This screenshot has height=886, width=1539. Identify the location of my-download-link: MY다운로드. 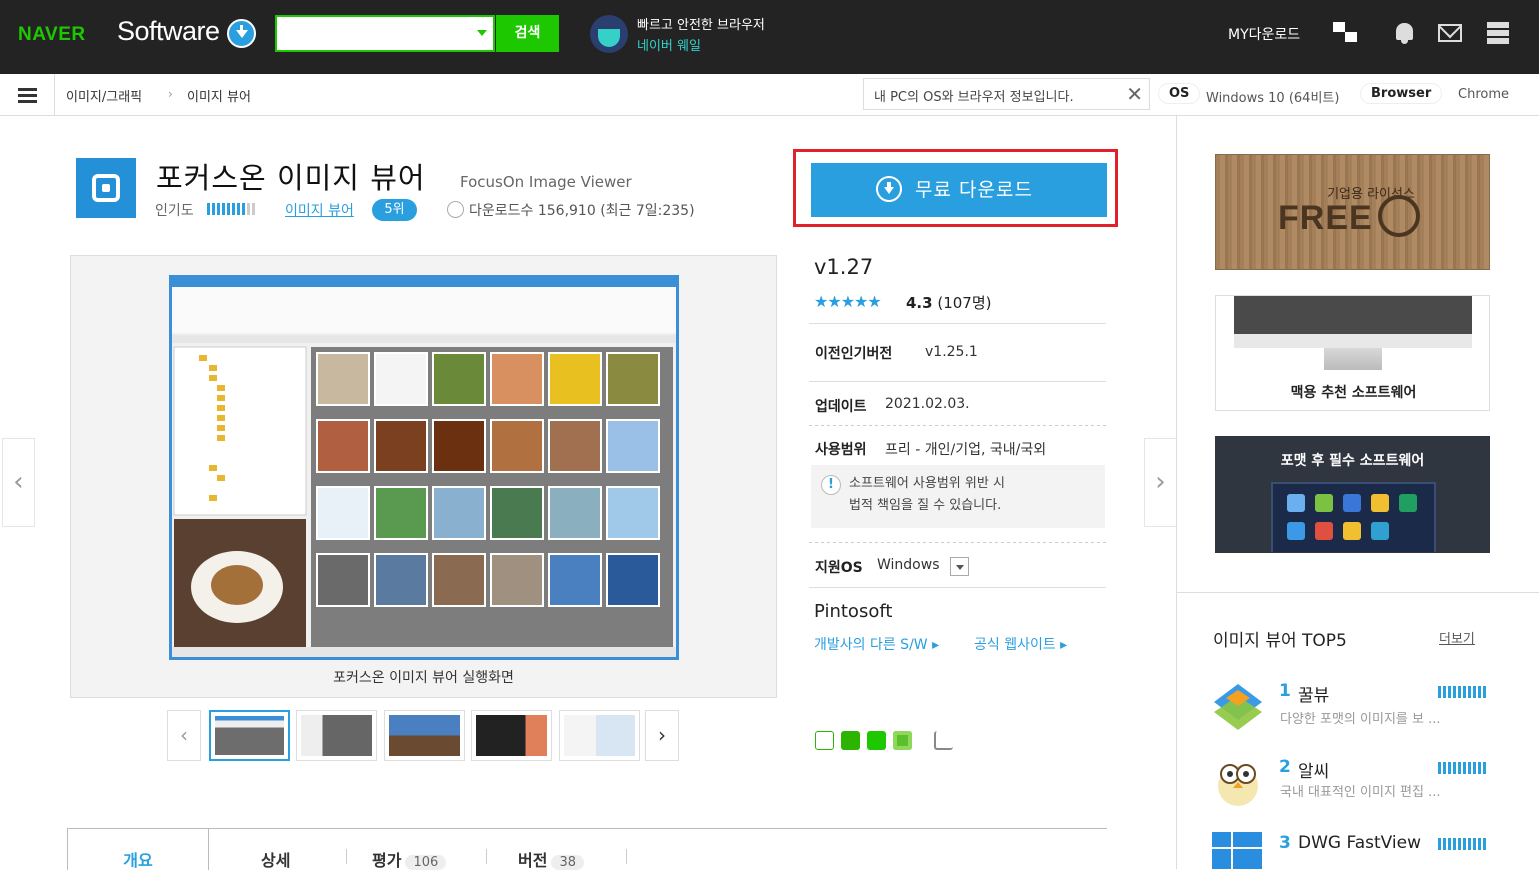
(1264, 34).